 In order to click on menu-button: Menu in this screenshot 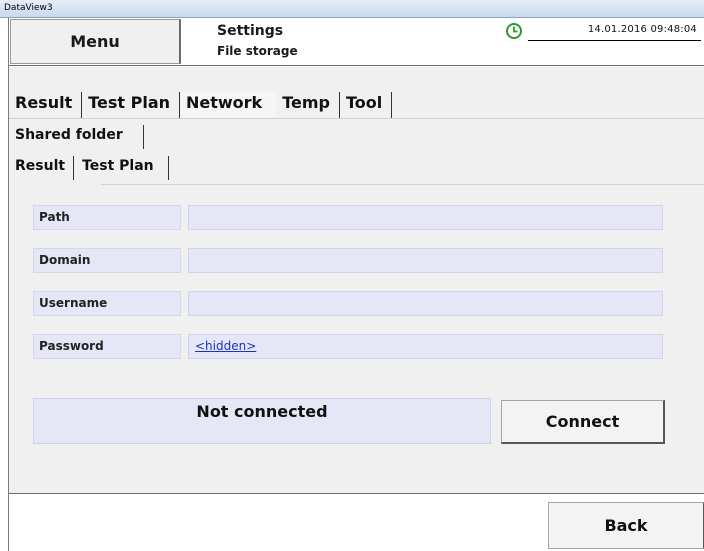, I will do `click(95, 41)`.